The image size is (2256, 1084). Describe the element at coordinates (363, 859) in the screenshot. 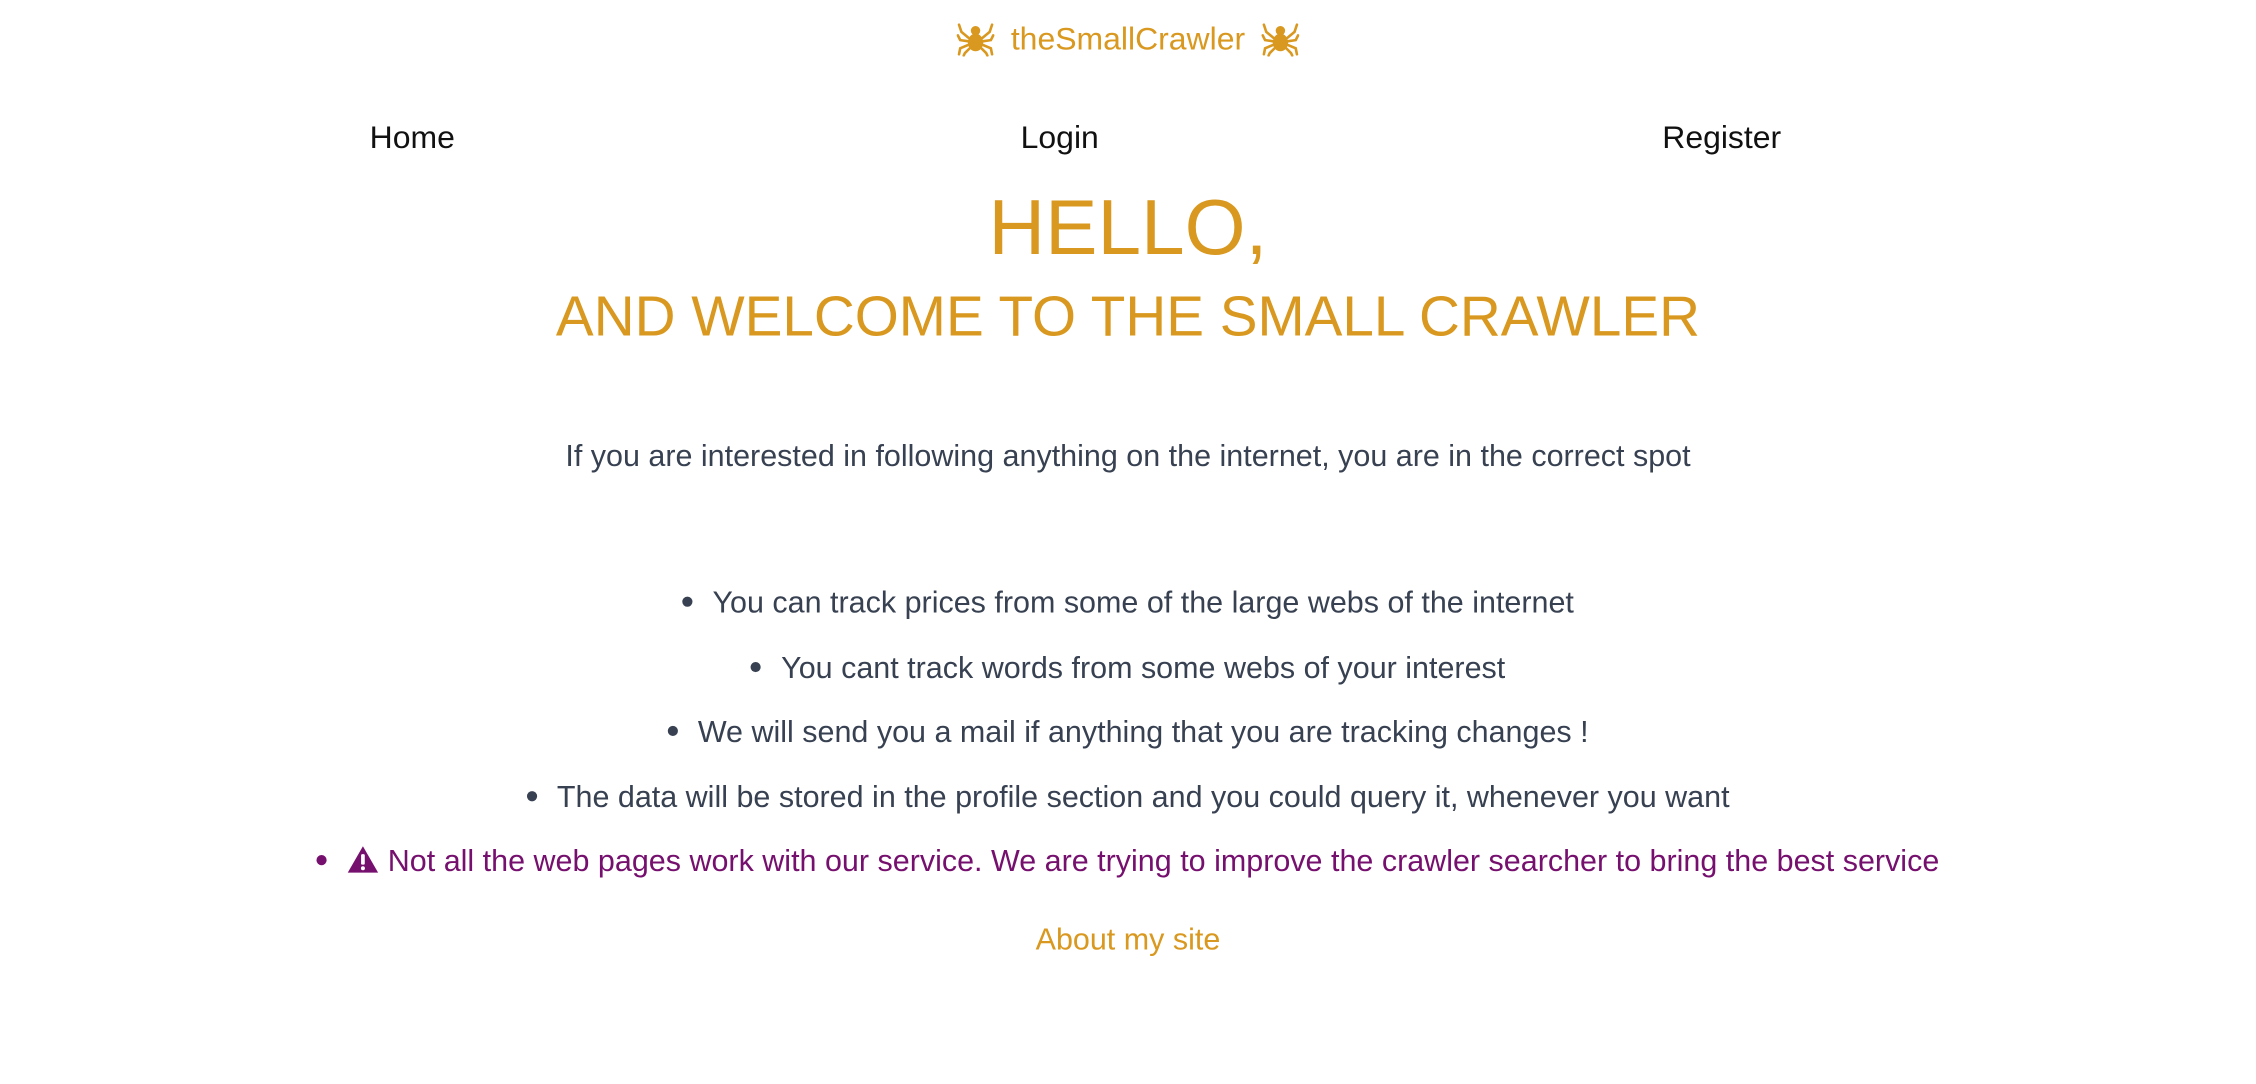

I see `warning-icon` at that location.